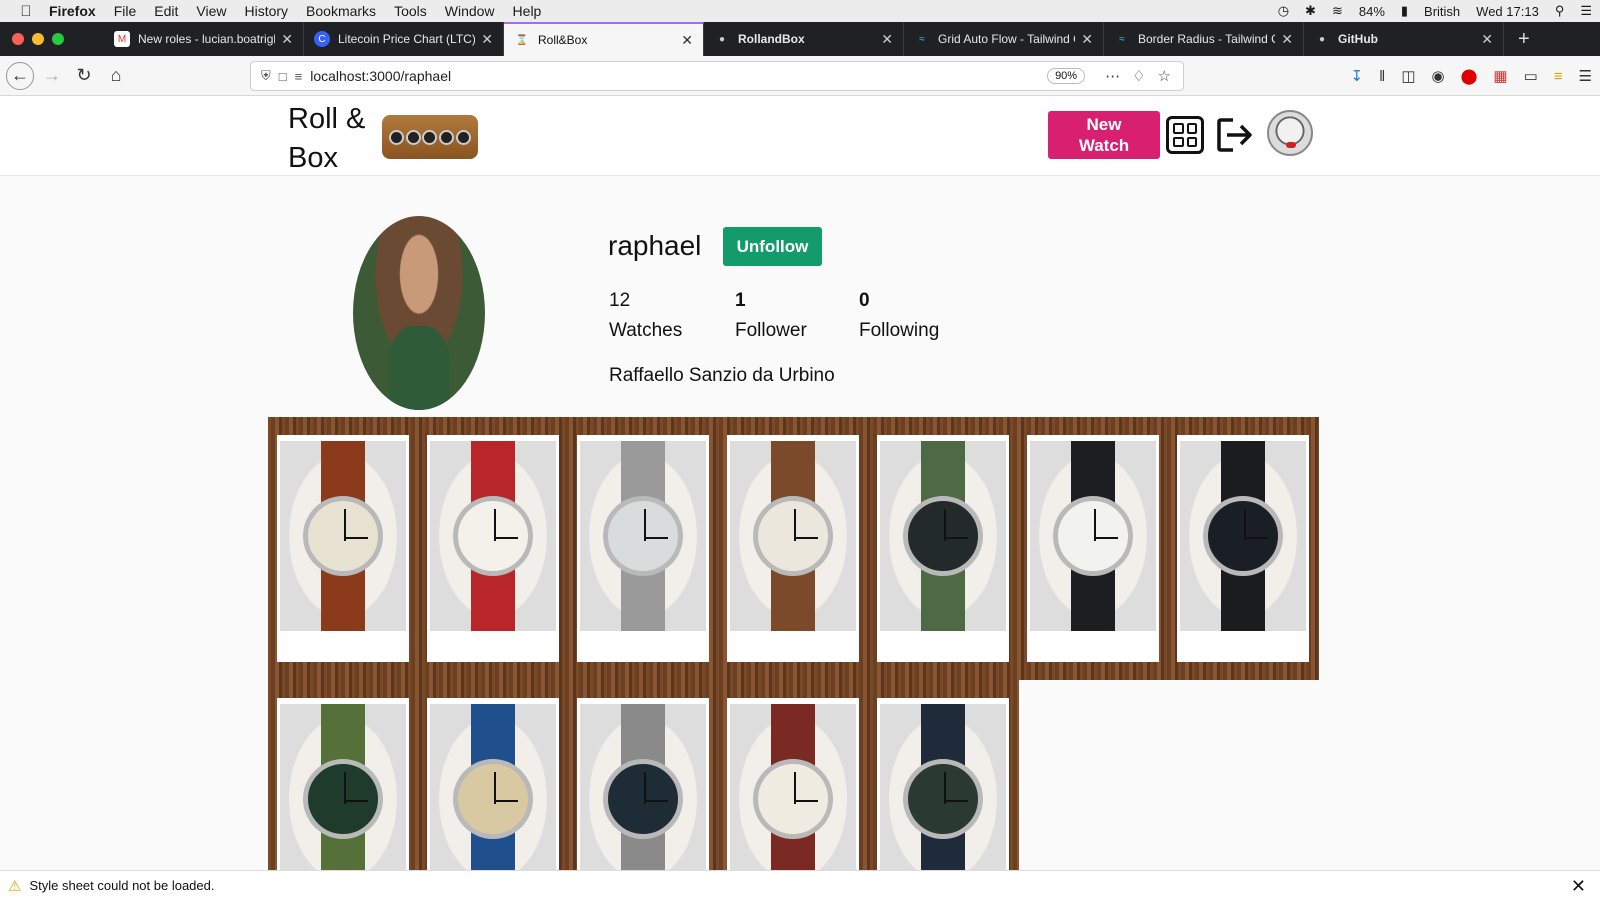 The image size is (1600, 900). What do you see at coordinates (1500, 76) in the screenshot?
I see `extension-icon: ▦` at bounding box center [1500, 76].